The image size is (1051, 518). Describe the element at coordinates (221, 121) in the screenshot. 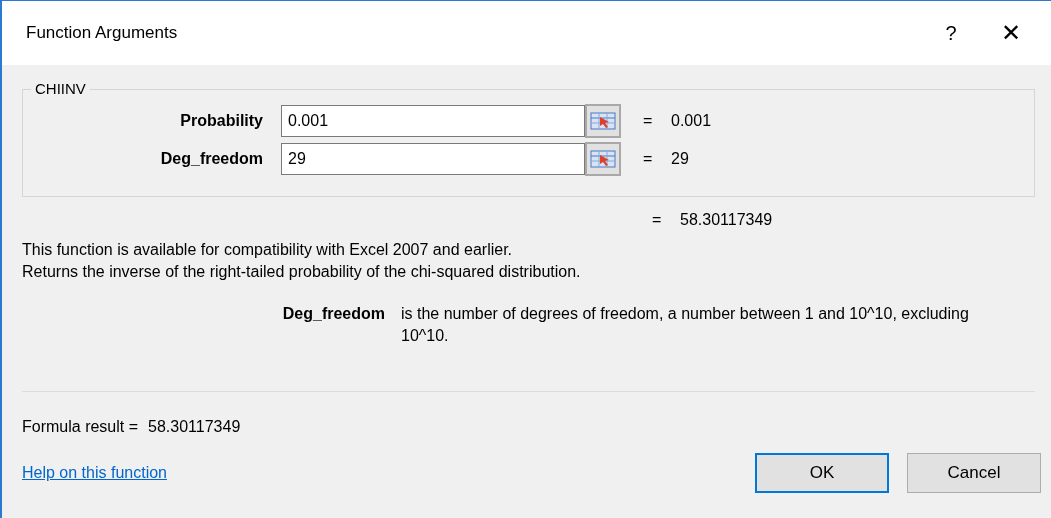

I see `argument-label: Probability` at that location.